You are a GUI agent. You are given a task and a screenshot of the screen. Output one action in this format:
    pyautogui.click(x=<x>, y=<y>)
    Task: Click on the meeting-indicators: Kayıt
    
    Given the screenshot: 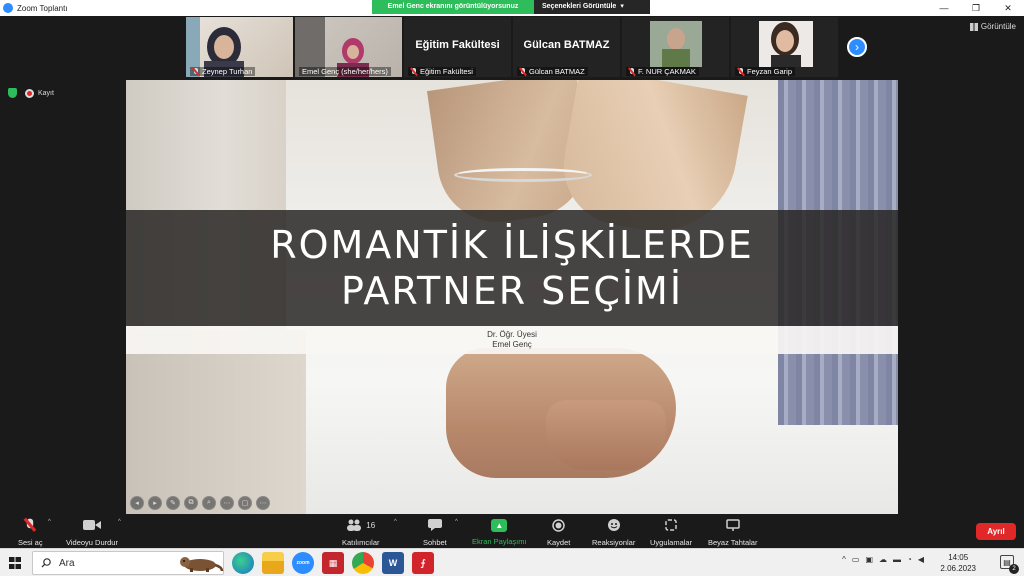 What is the action you would take?
    pyautogui.click(x=31, y=93)
    